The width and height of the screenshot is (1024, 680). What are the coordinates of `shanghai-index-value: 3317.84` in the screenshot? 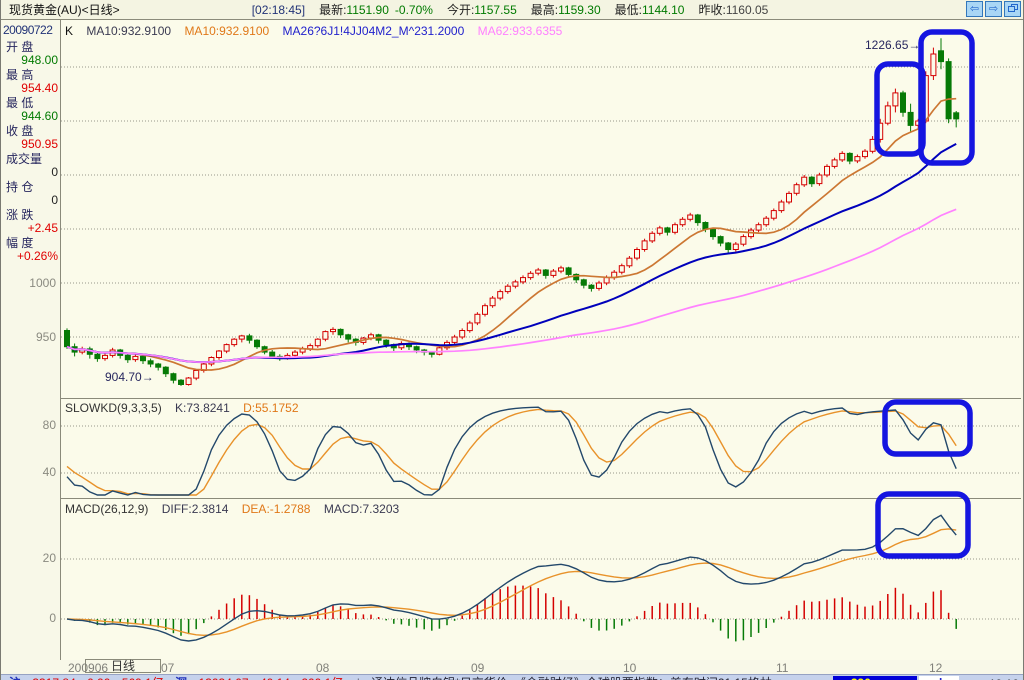 It's located at (53, 678).